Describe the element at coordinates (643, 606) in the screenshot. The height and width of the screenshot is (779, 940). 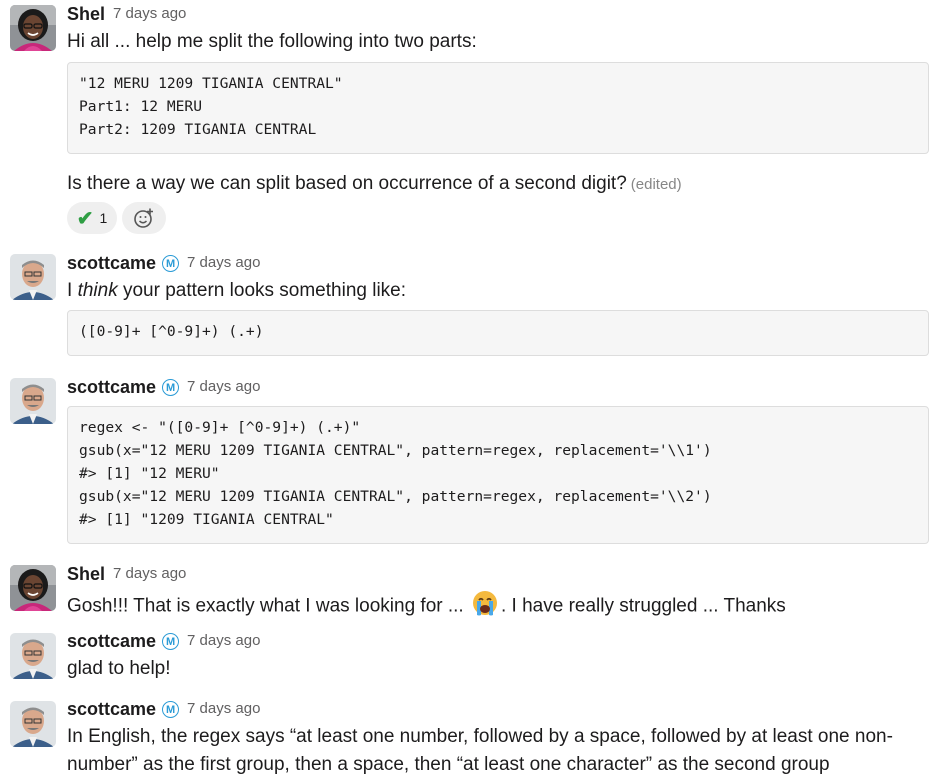
I see `text-segment: . I have really struggled ... Thanks` at that location.